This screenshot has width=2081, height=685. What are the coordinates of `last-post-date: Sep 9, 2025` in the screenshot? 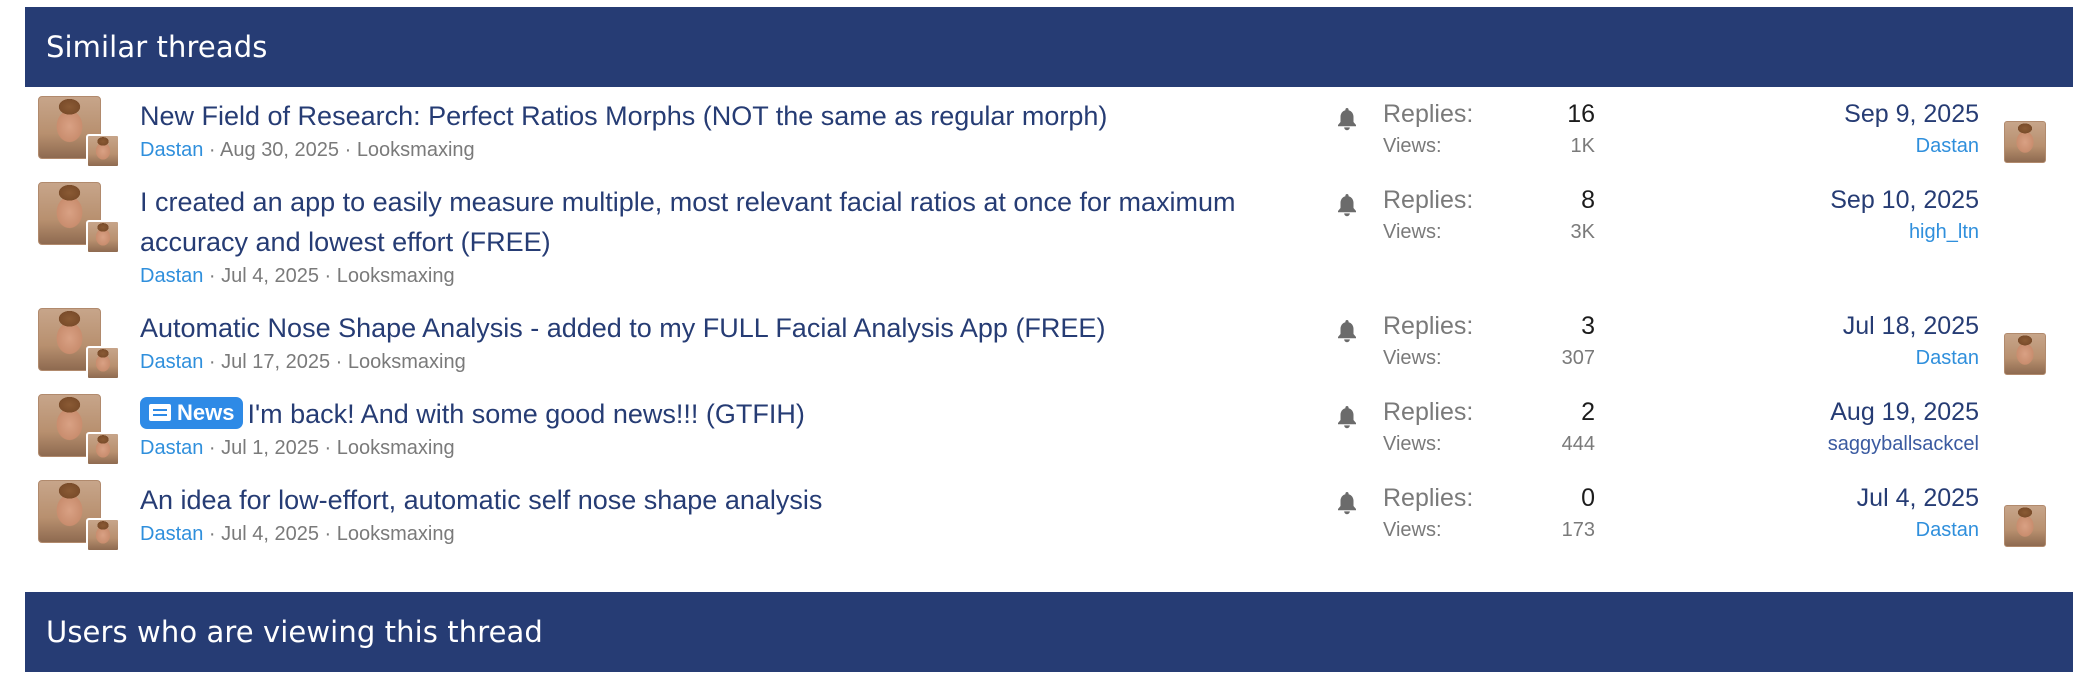 It's located at (1911, 114).